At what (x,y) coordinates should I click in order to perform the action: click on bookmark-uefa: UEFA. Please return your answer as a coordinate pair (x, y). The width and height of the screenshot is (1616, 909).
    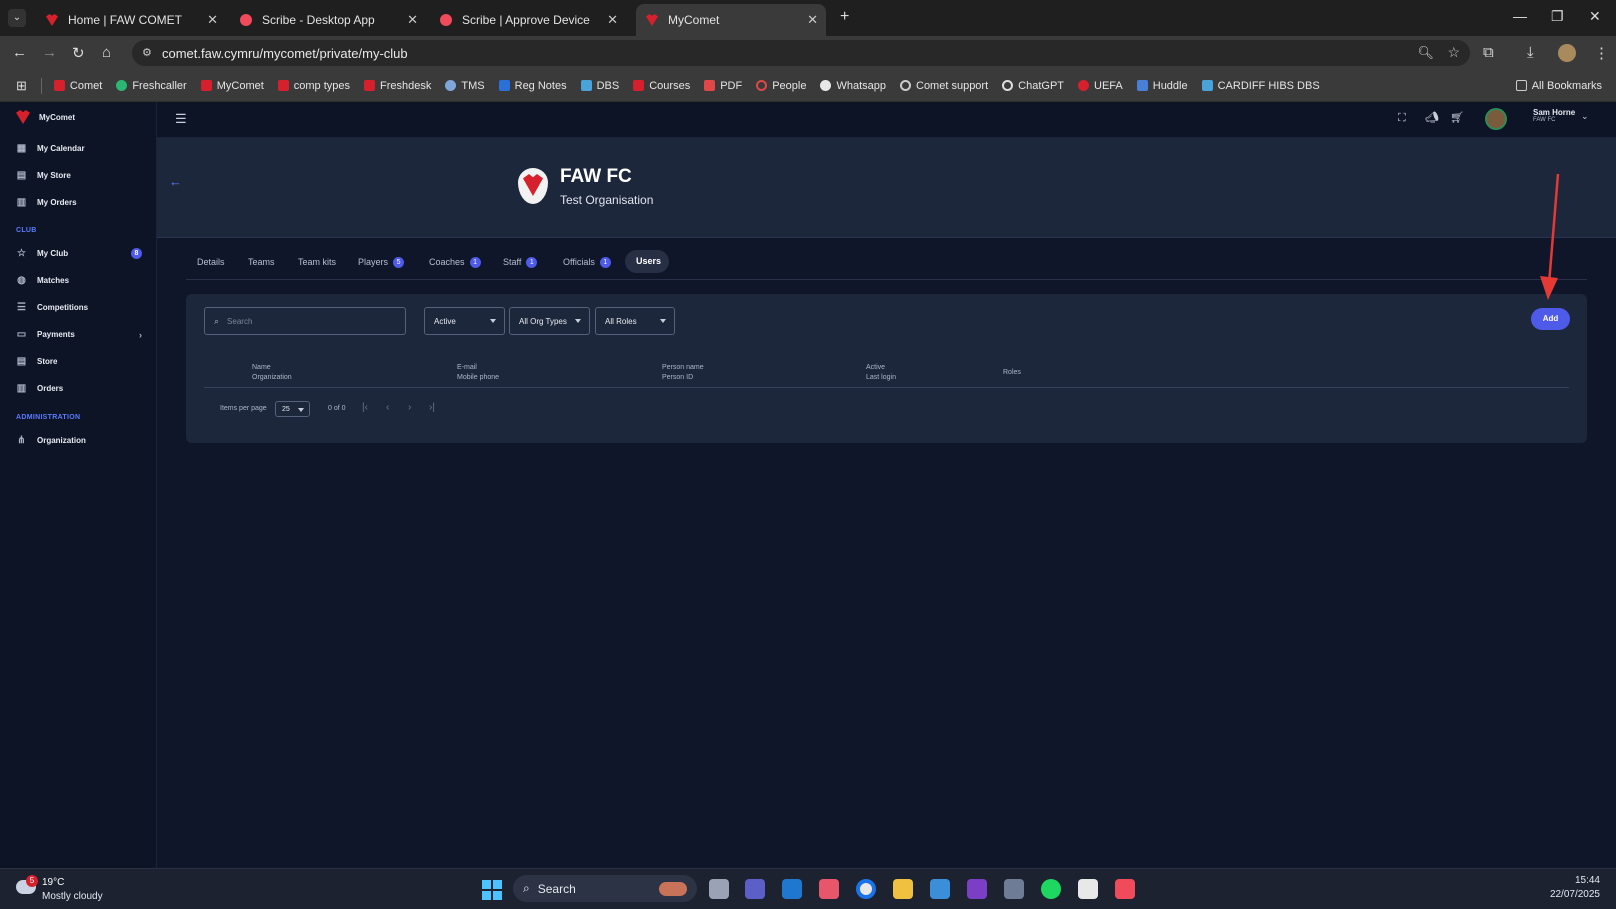
    Looking at the image, I should click on (1100, 86).